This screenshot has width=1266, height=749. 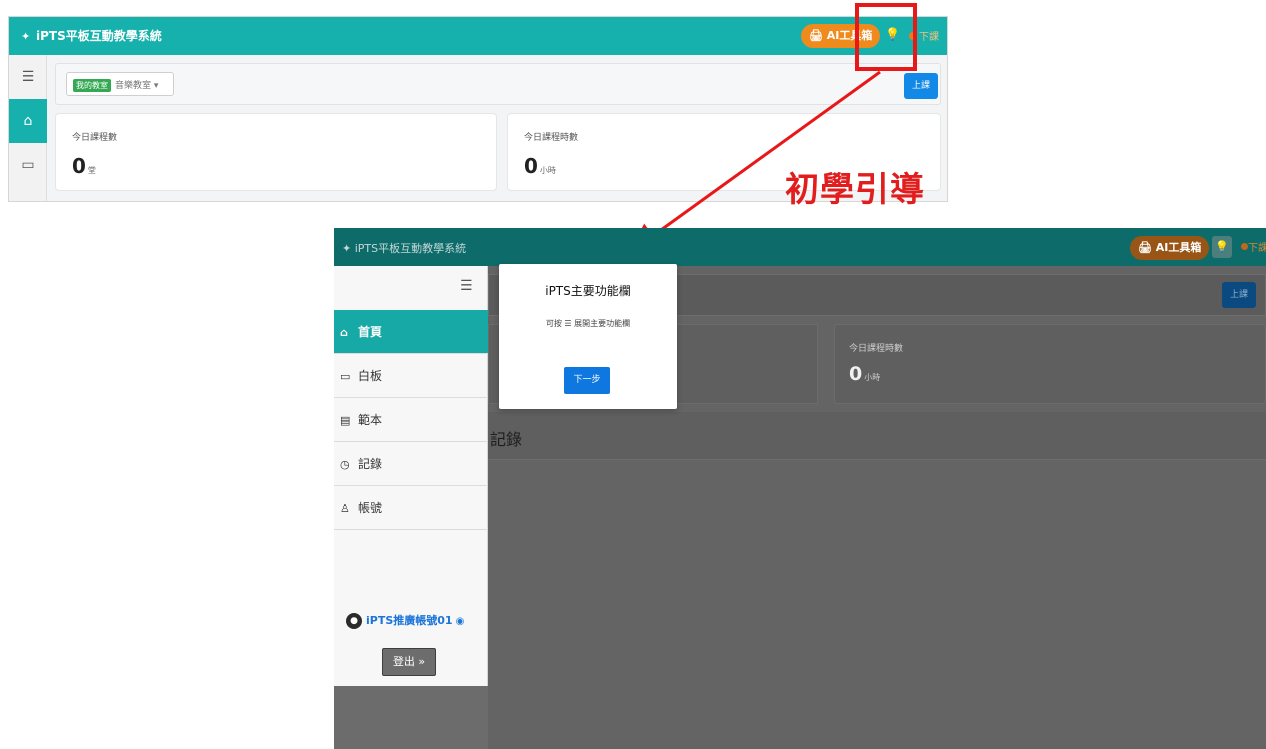 I want to click on lightbulb-highlight-box, so click(x=886, y=37).